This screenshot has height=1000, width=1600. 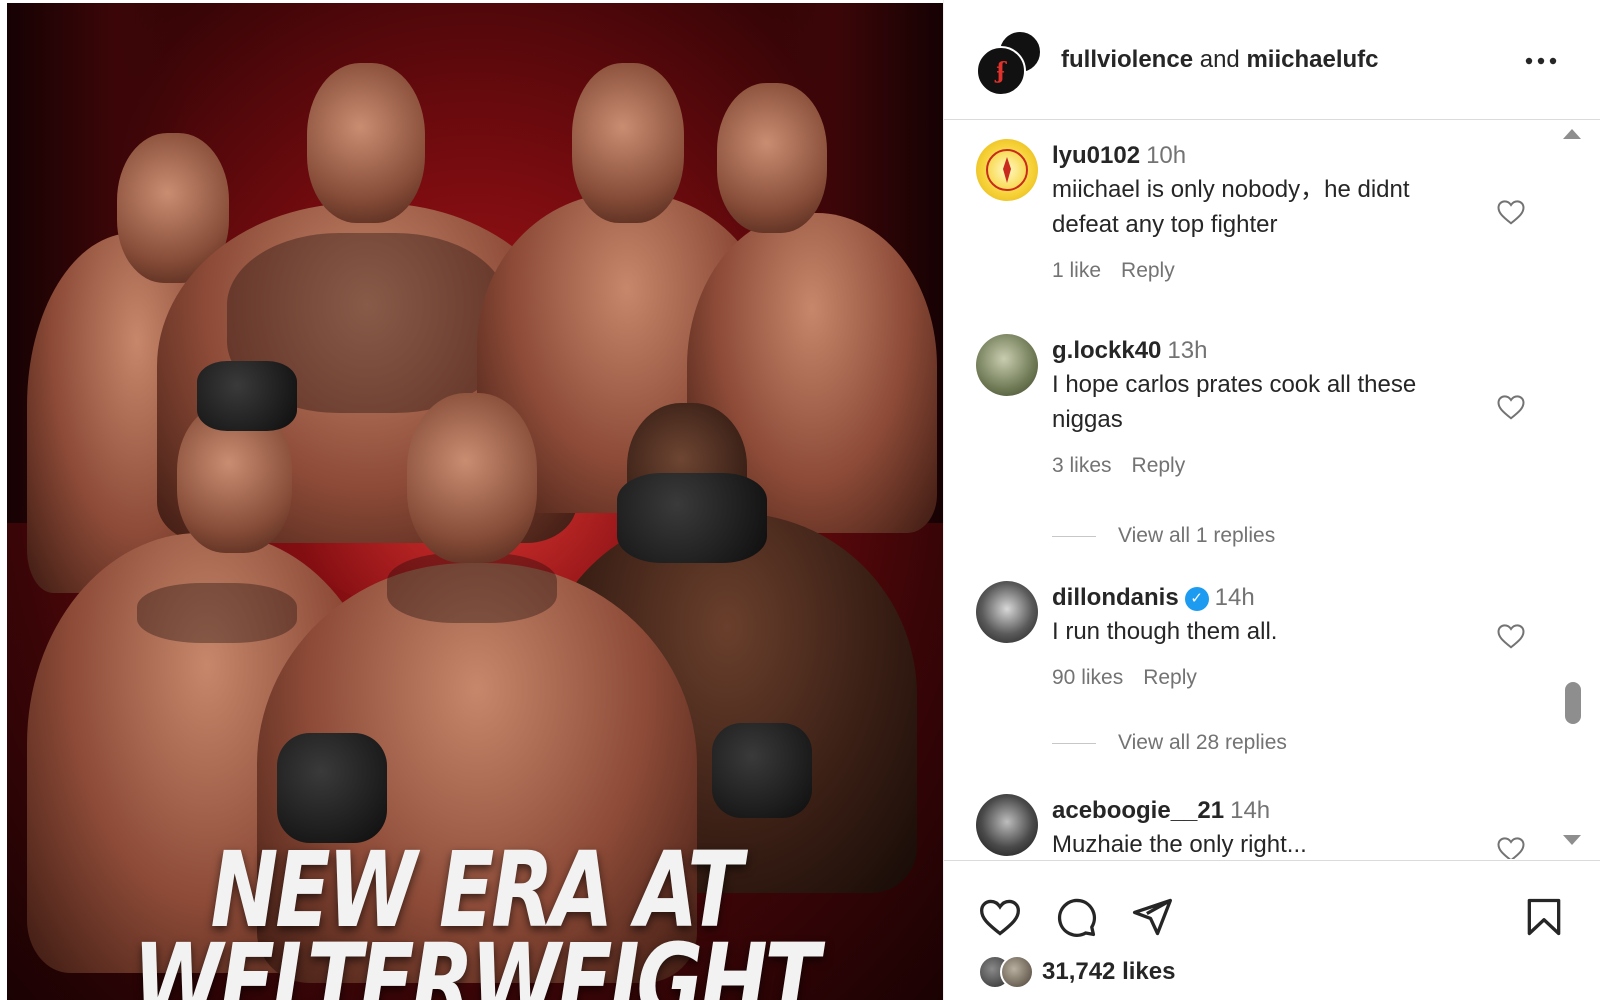 I want to click on scroll-down-arrow-icon, so click(x=1572, y=840).